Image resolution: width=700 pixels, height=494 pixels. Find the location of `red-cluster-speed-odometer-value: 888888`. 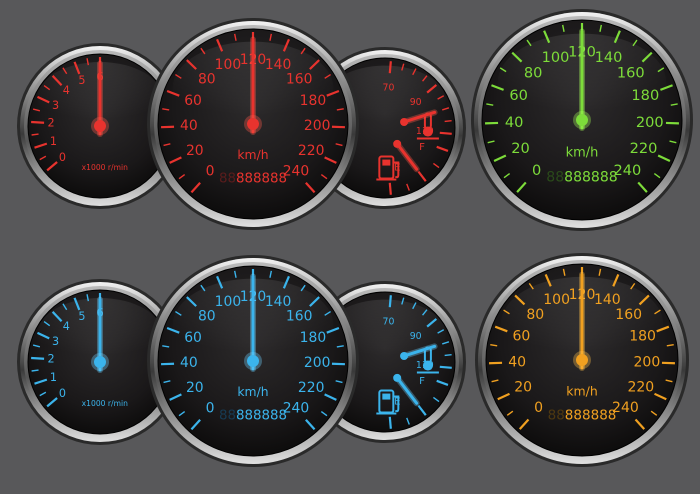

red-cluster-speed-odometer-value: 888888 is located at coordinates (261, 179).